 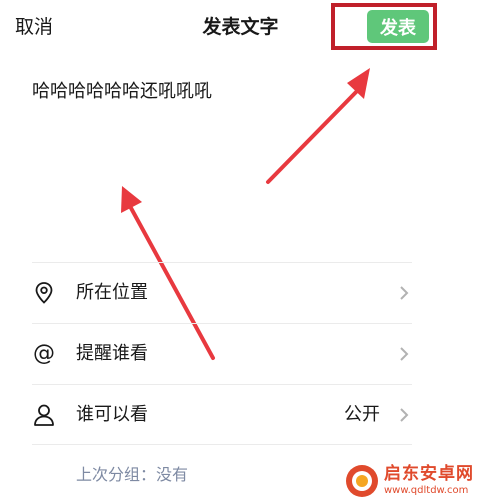 What do you see at coordinates (132, 474) in the screenshot?
I see `last-group-hint: 上次分组：没有` at bounding box center [132, 474].